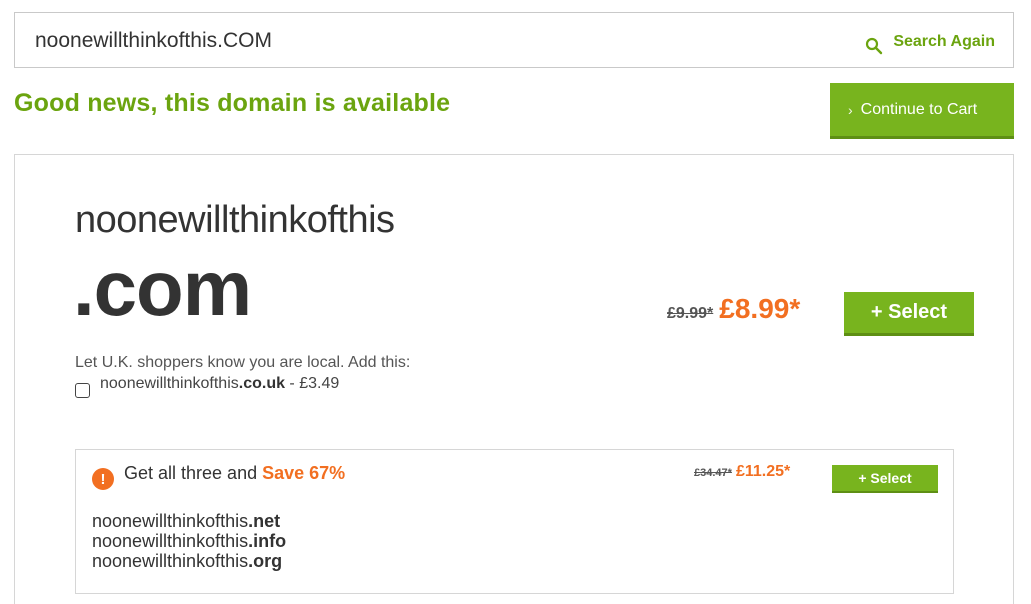 The width and height of the screenshot is (1031, 604). Describe the element at coordinates (944, 41) in the screenshot. I see `search-again-label: Search Again` at that location.